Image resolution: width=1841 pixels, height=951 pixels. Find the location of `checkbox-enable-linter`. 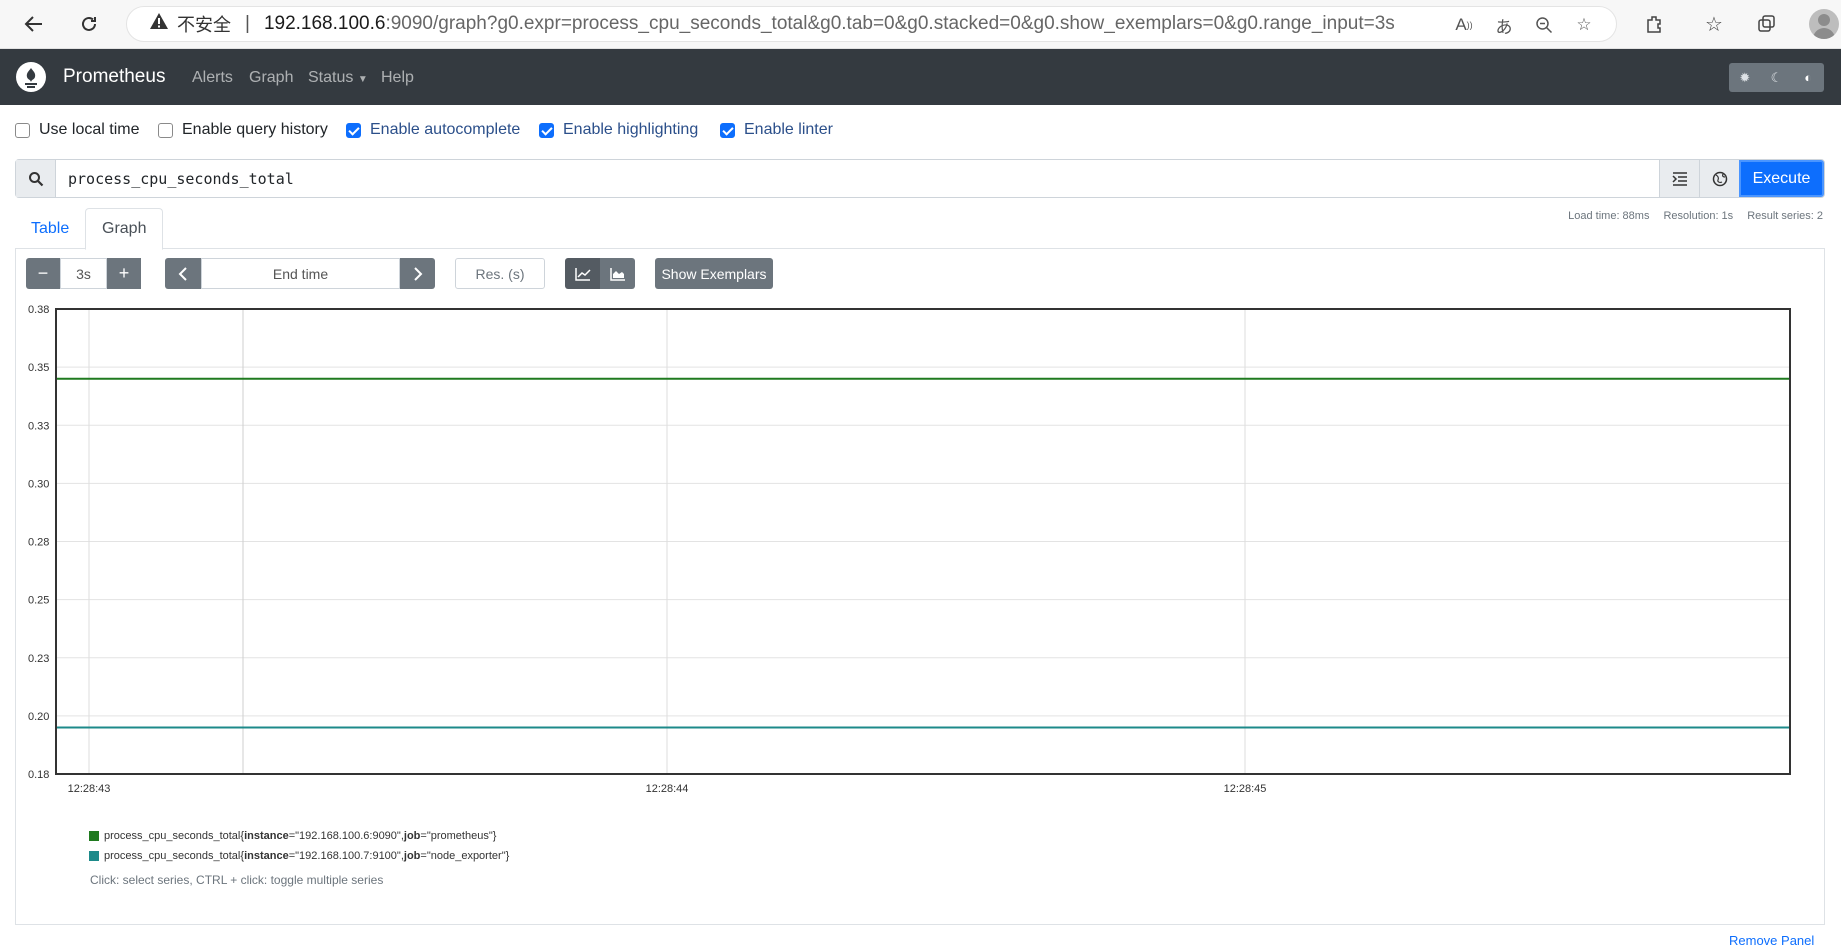

checkbox-enable-linter is located at coordinates (727, 130).